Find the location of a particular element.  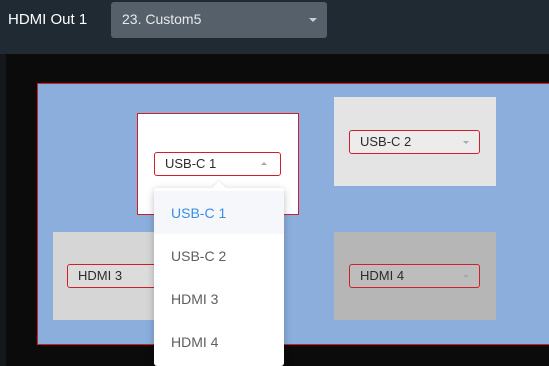

top-bar: HDMI Out 1 23. Custom5 is located at coordinates (274, 20).